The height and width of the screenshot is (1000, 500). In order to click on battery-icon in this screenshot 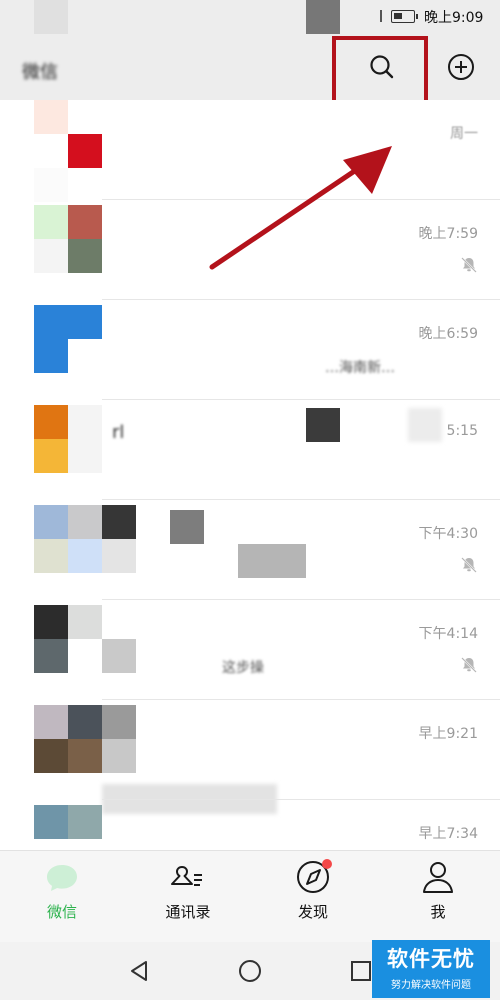, I will do `click(404, 16)`.